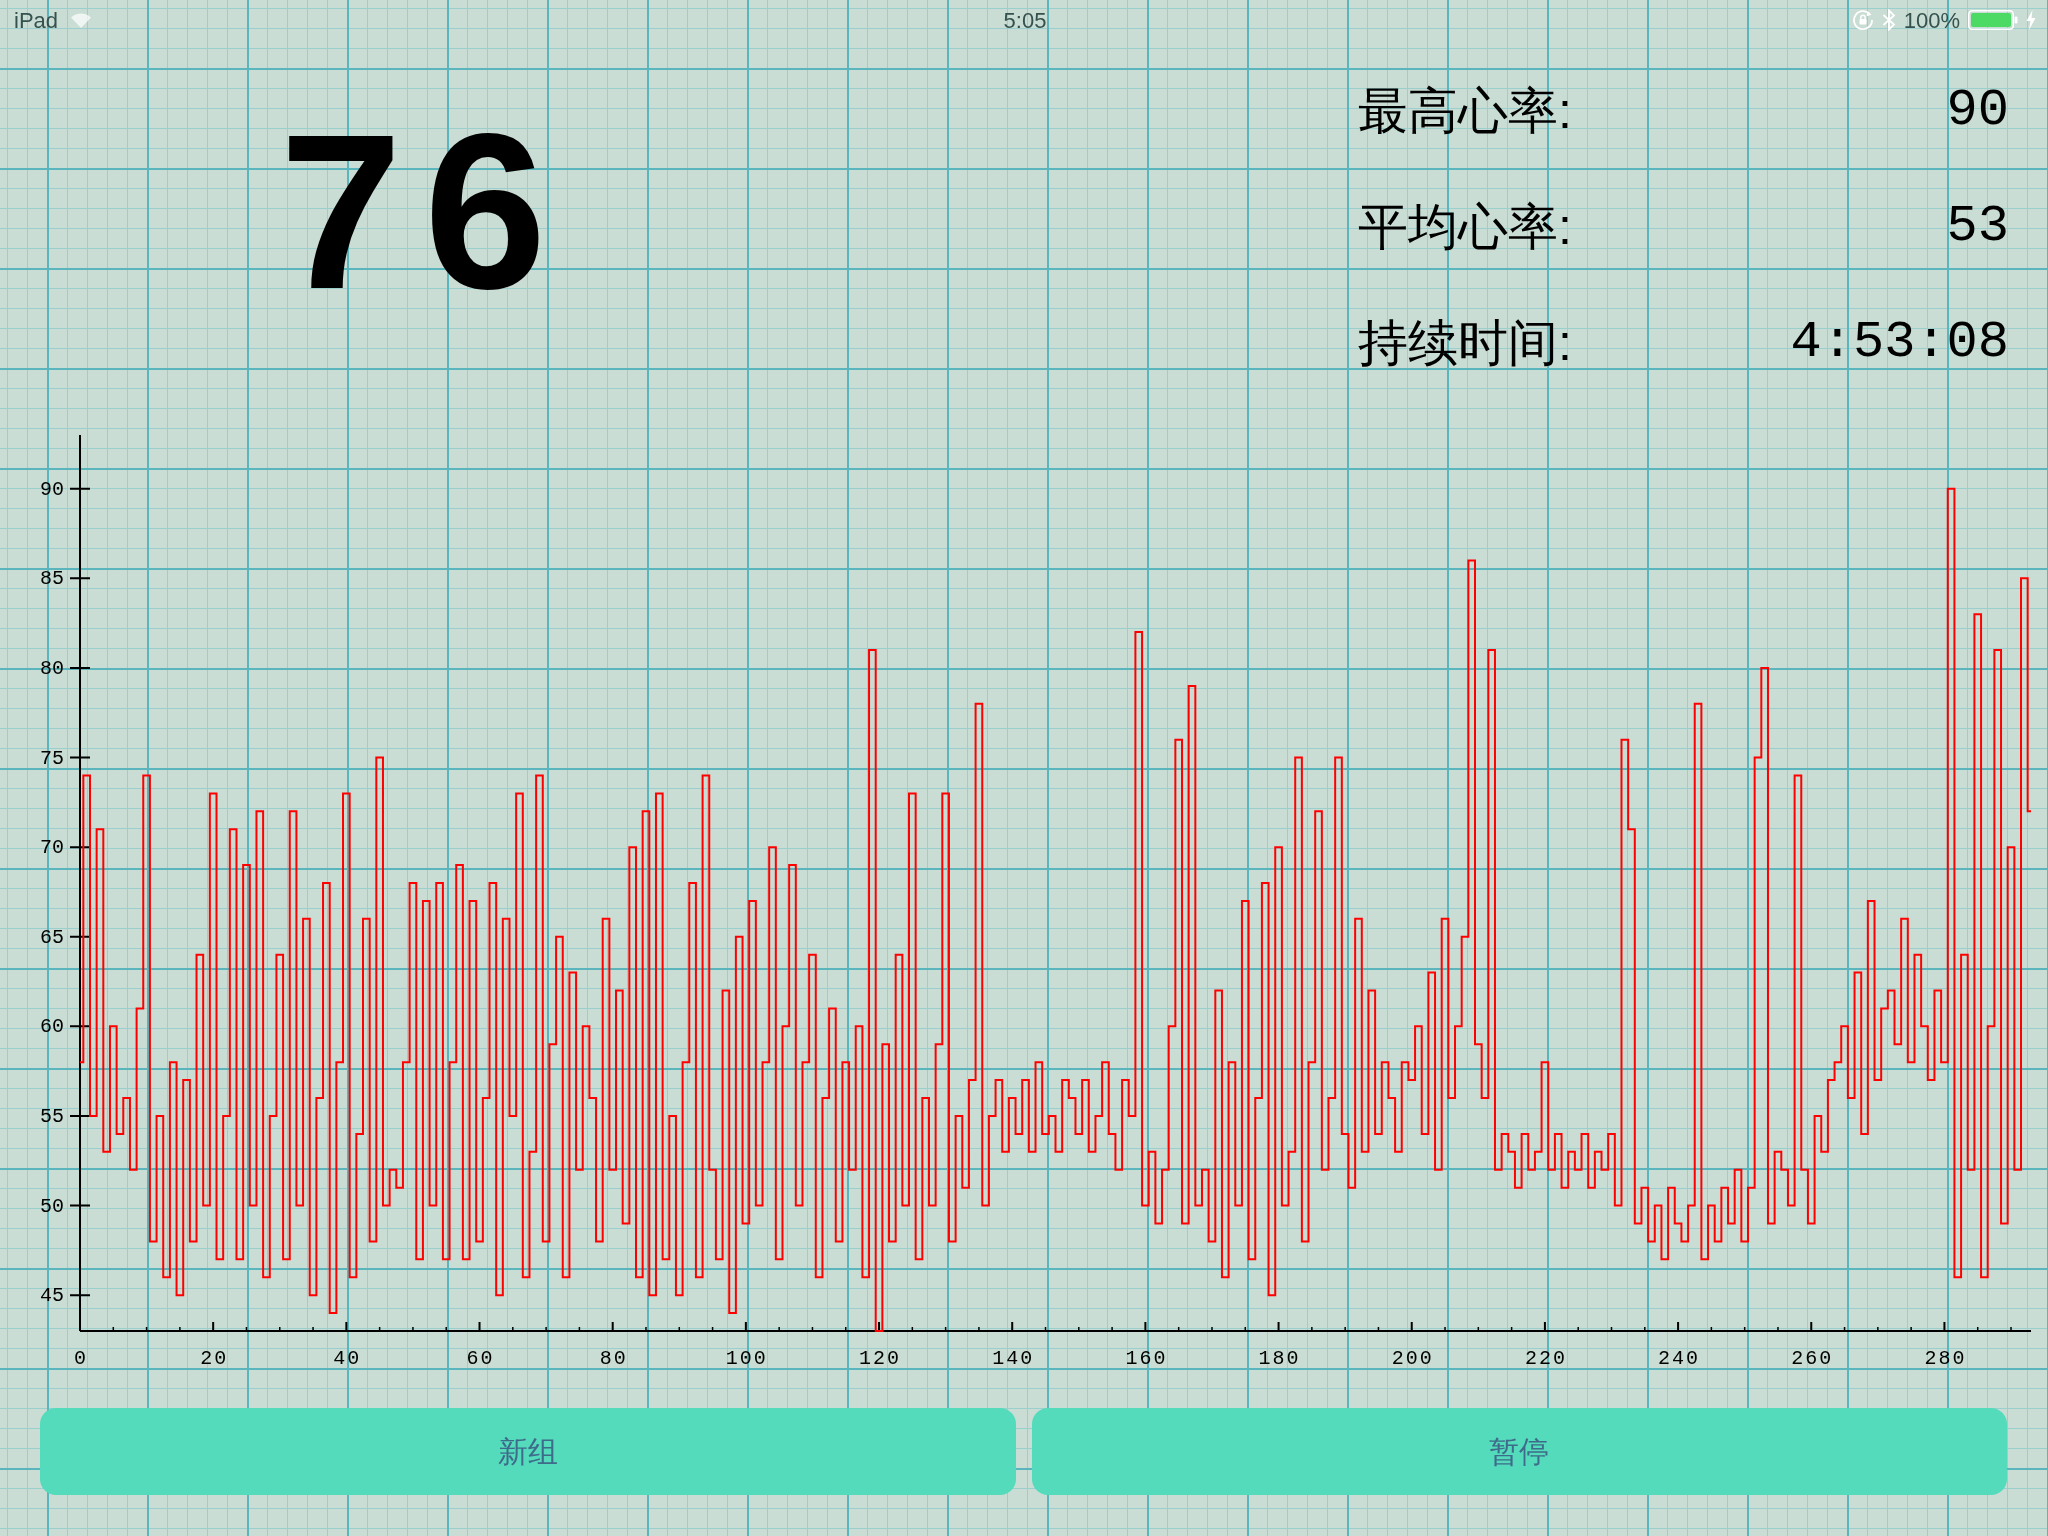 This screenshot has width=2048, height=1536. What do you see at coordinates (1862, 20) in the screenshot?
I see `rotation-lock-icon` at bounding box center [1862, 20].